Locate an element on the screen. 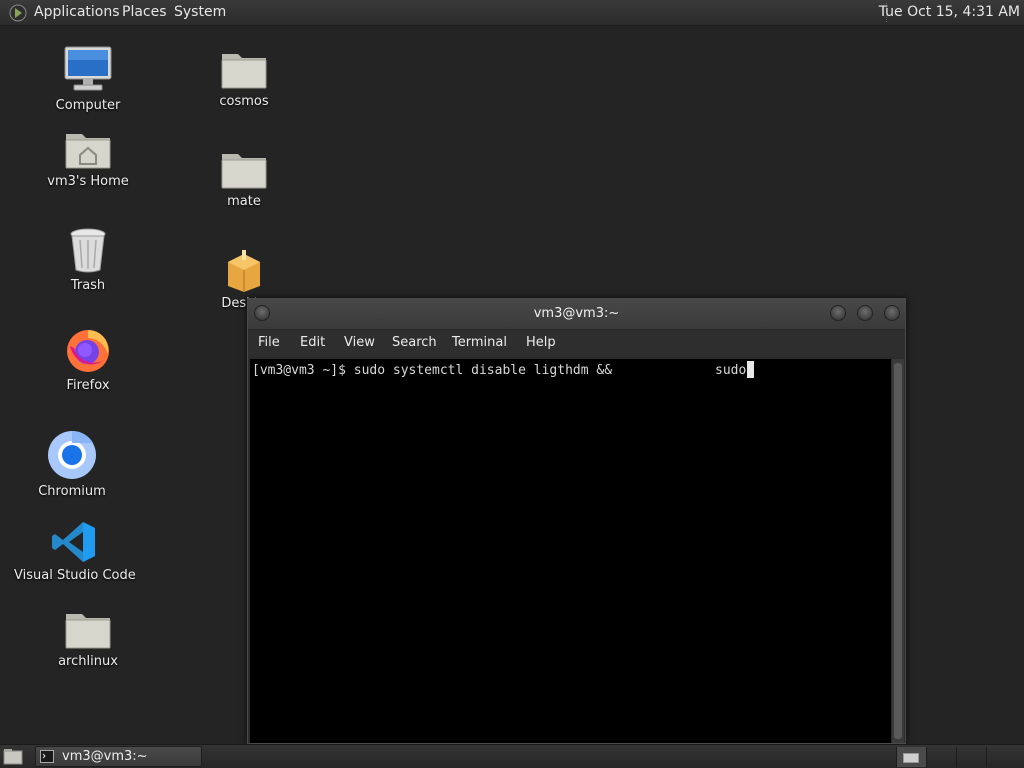 Image resolution: width=1024 pixels, height=768 pixels. desktop-icon-mate: mate is located at coordinates (244, 179).